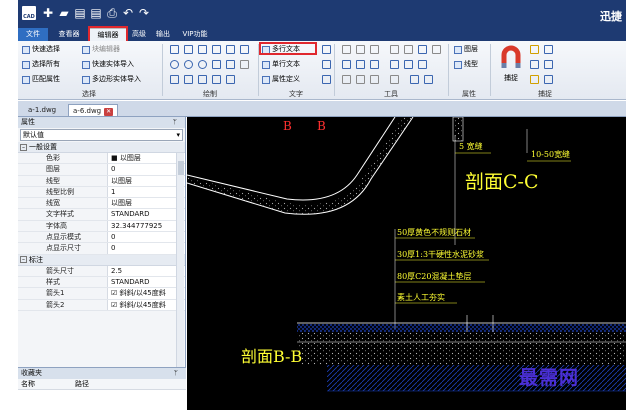 This screenshot has width=626, height=410. I want to click on attribute-definition-button: 属性定义, so click(281, 79).